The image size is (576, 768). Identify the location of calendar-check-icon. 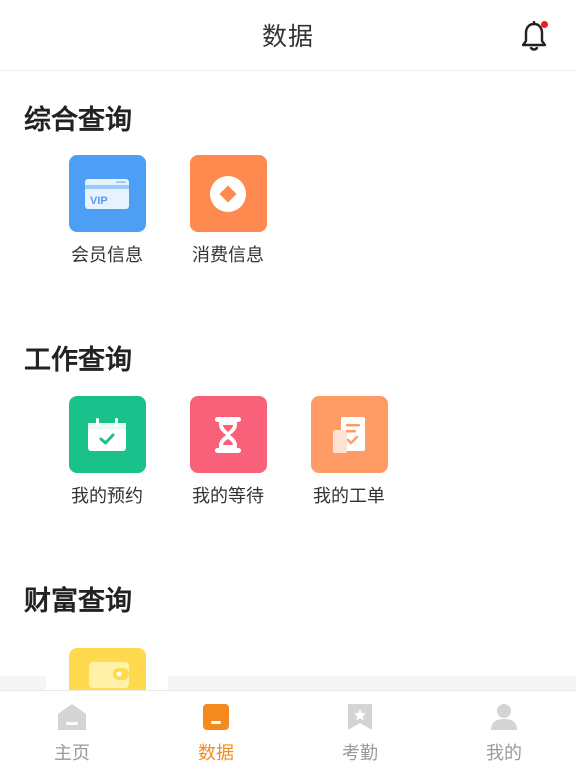
(107, 434).